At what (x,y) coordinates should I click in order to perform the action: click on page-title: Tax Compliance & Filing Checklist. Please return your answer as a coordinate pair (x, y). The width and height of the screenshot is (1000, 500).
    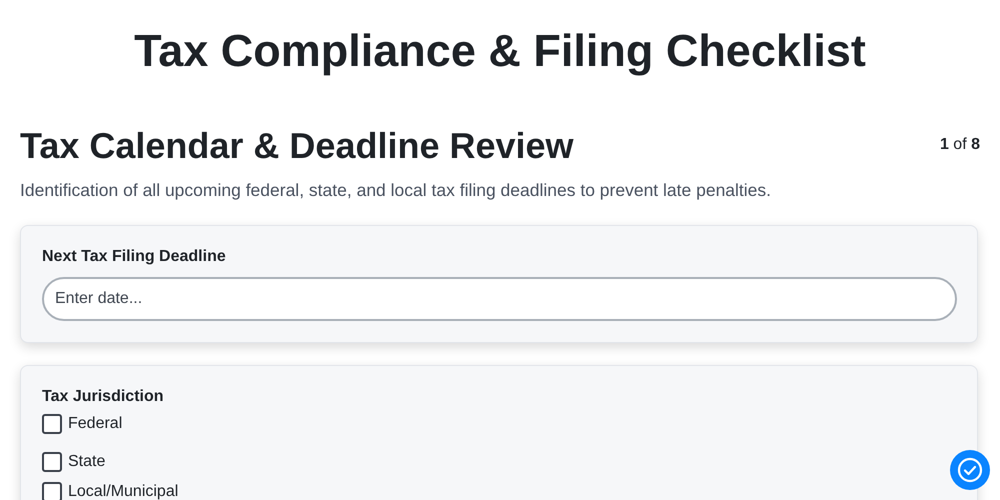
    Looking at the image, I should click on (500, 50).